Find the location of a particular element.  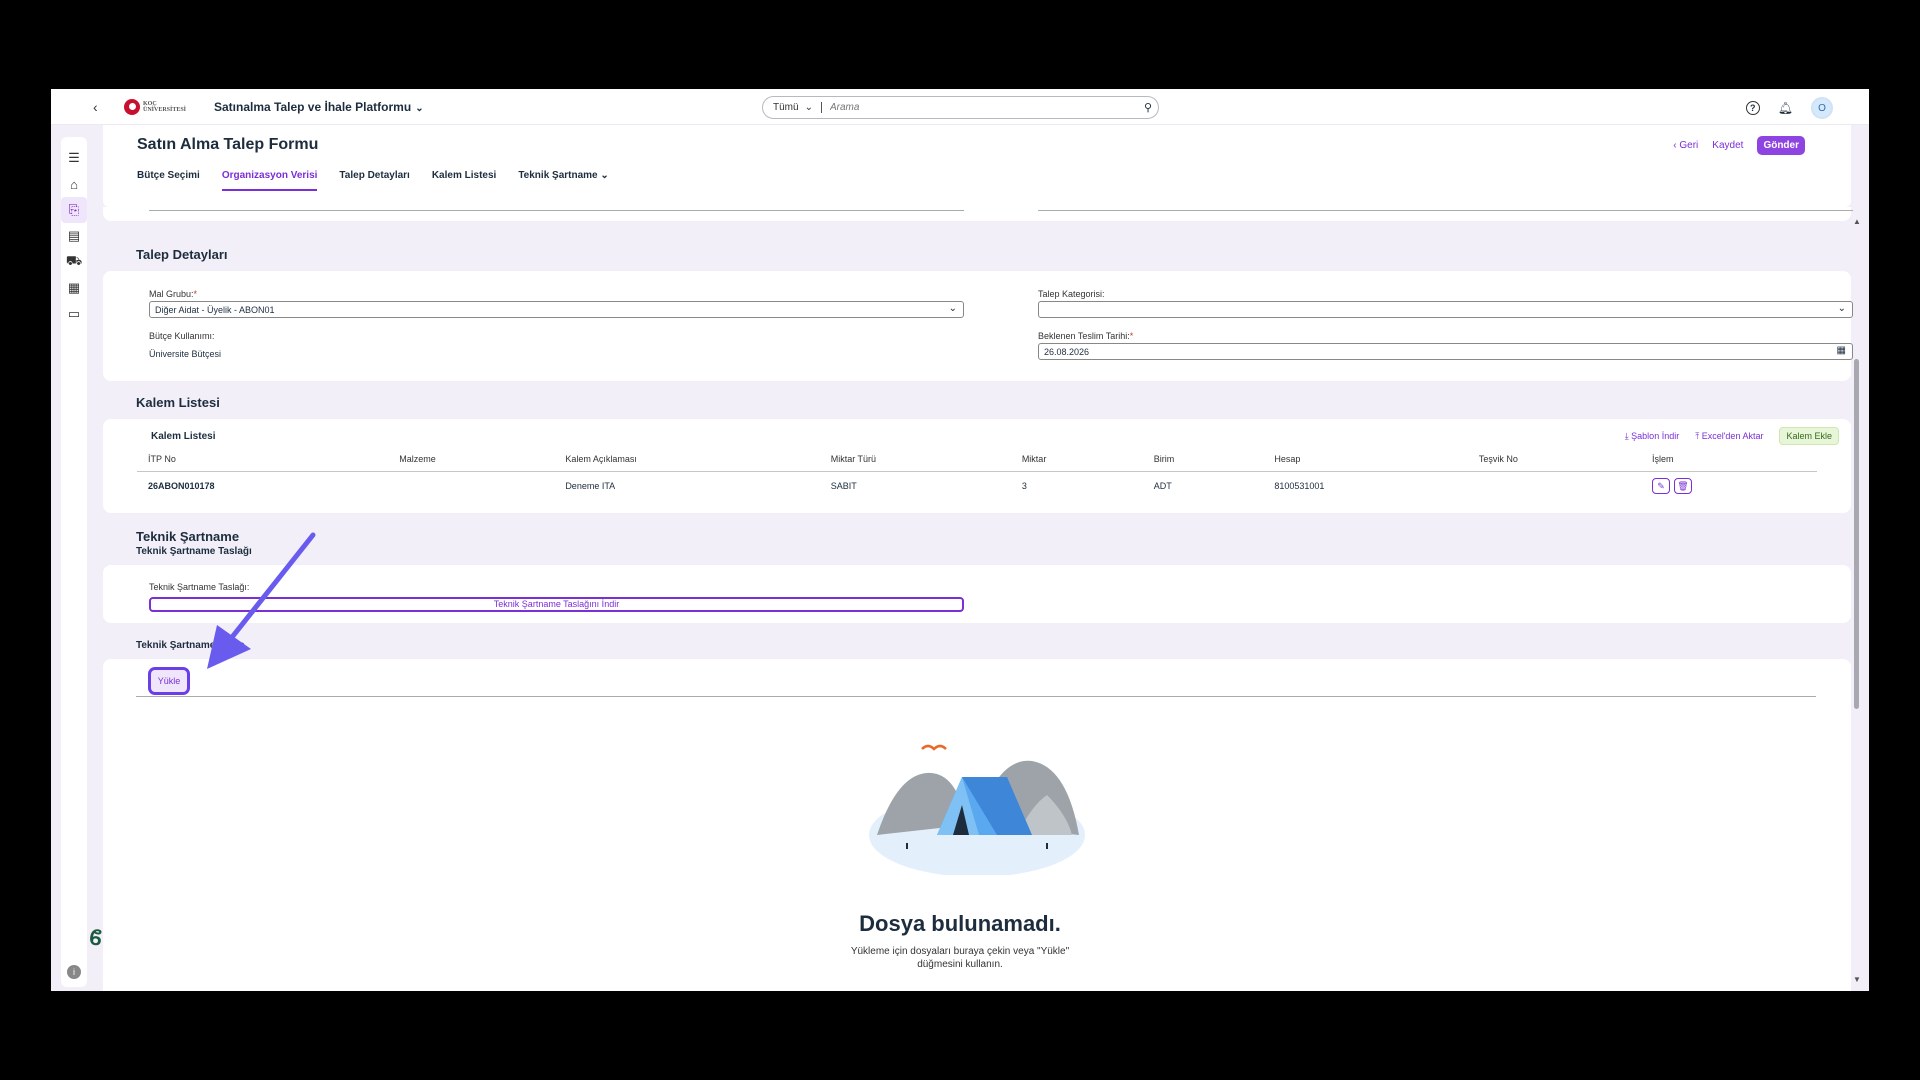

back-button: ‹ Geri is located at coordinates (1685, 145).